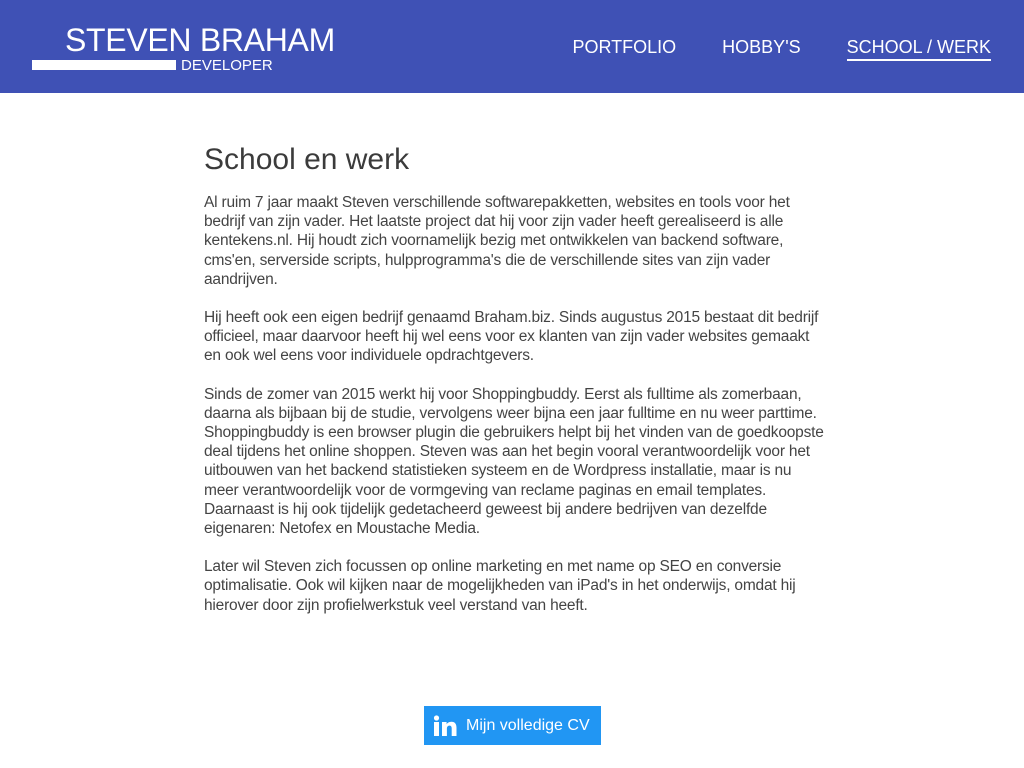 This screenshot has height=768, width=1024. I want to click on nav-item-hobbys: HOBBY'S, so click(761, 47).